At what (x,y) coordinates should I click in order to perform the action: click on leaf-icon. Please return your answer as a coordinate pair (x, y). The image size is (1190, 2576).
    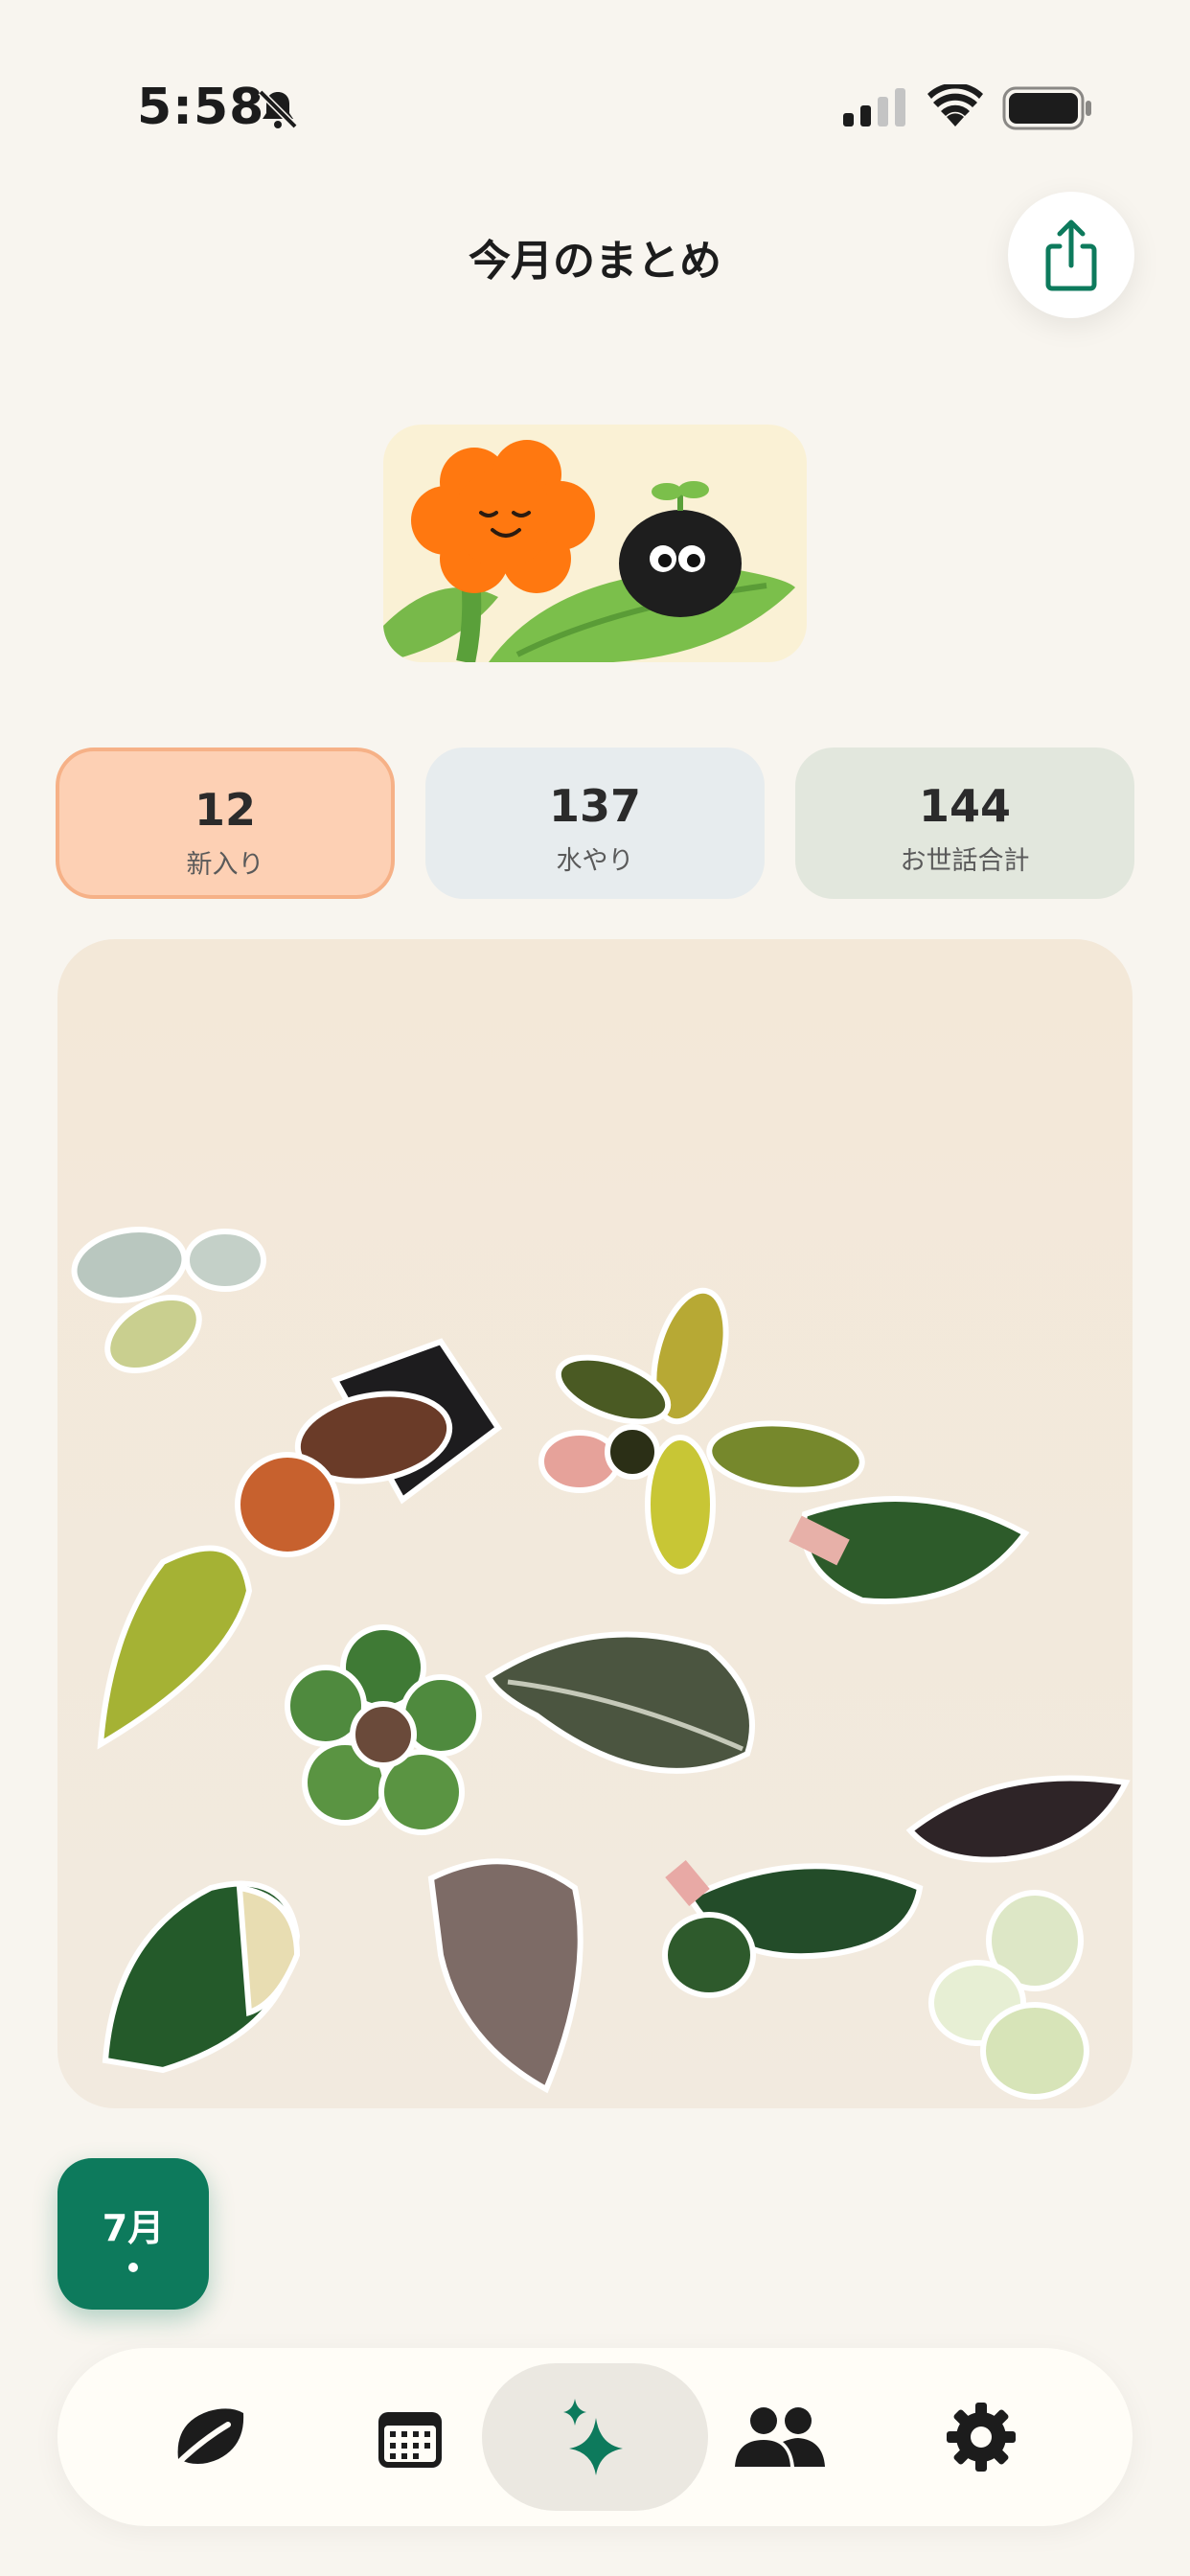
    Looking at the image, I should click on (208, 2439).